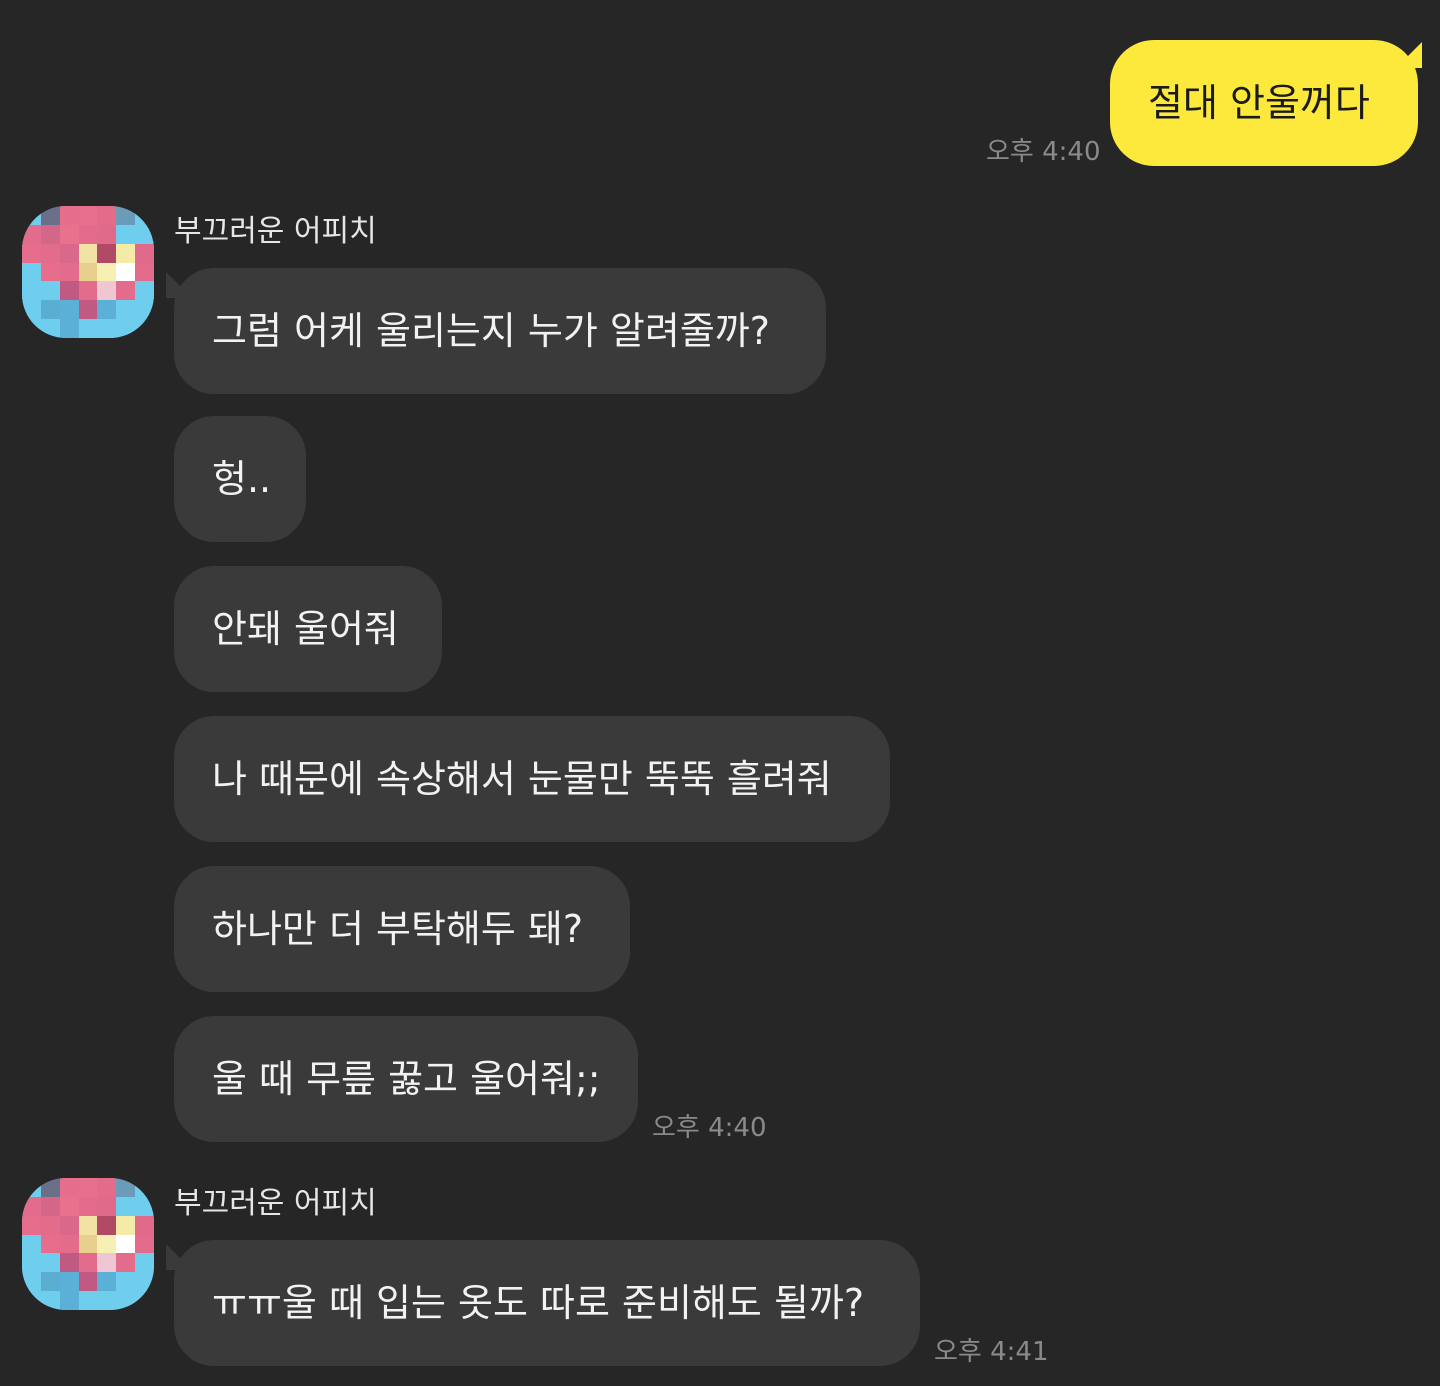 The image size is (1440, 1386). What do you see at coordinates (522, 779) in the screenshot?
I see `incoming-message-text: 나 때문에 속상해서 눈물만 뚝뚝 흘려줘` at bounding box center [522, 779].